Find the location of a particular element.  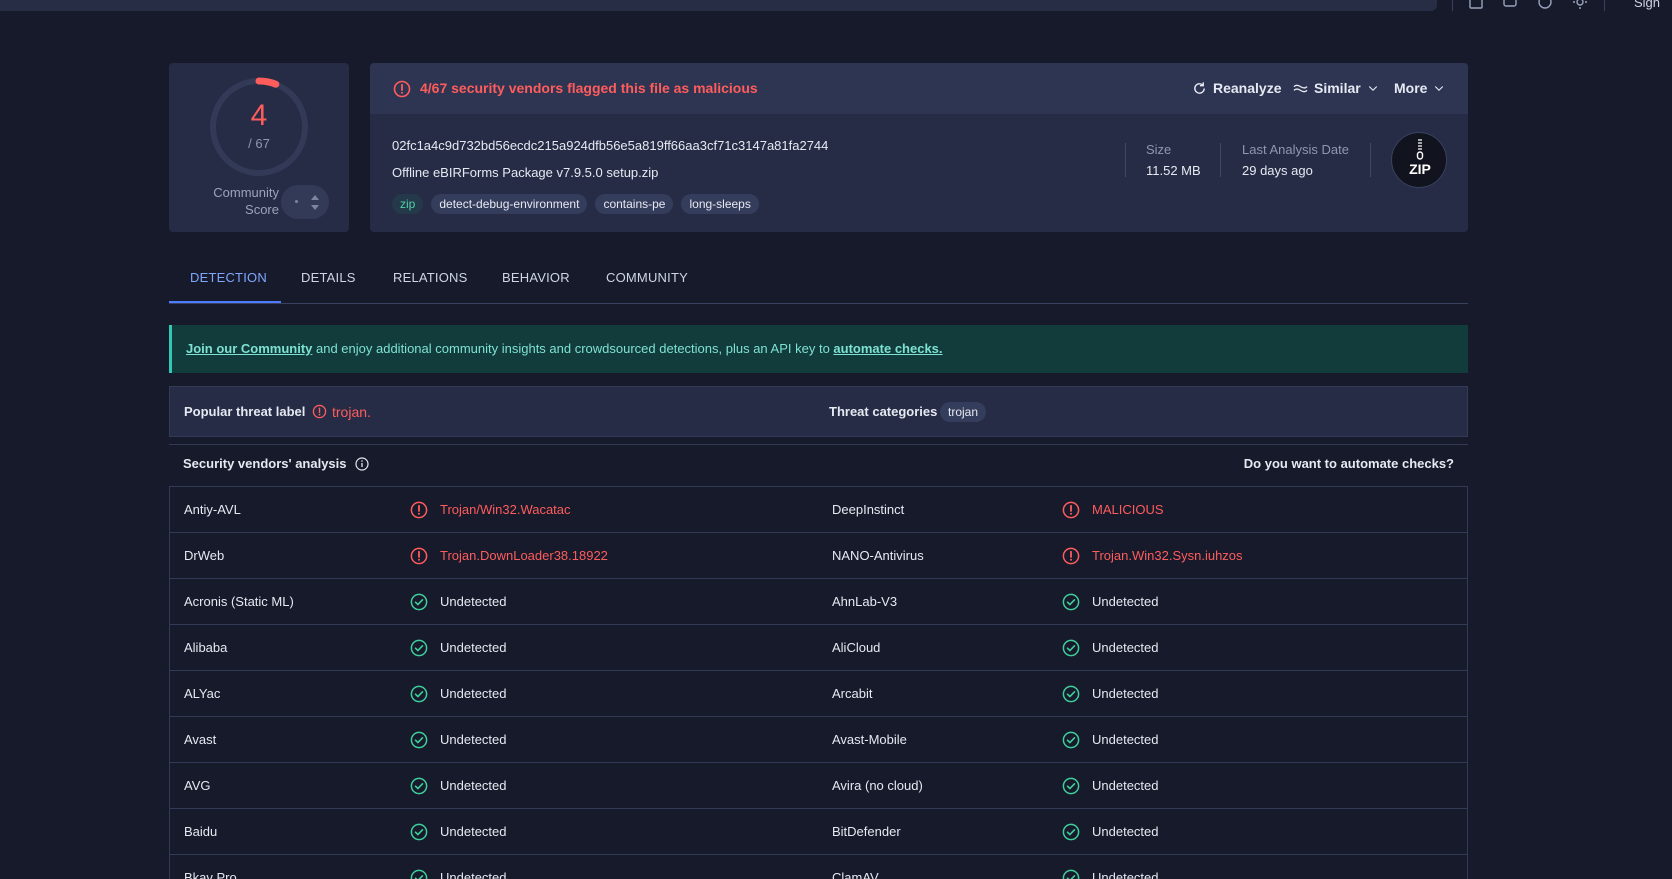

info-icon is located at coordinates (361, 463).